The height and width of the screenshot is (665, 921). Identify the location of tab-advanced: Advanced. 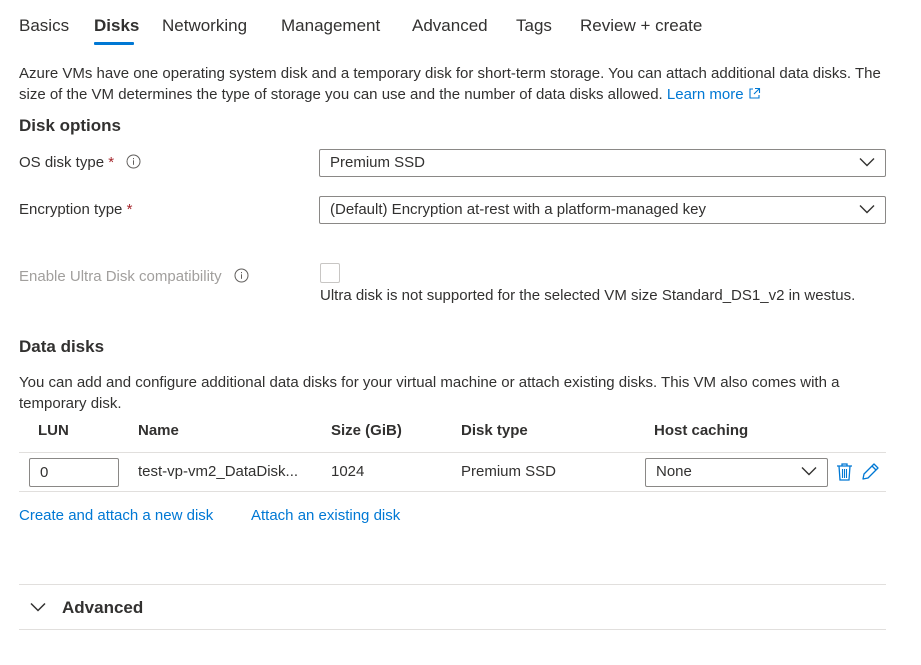
(450, 26).